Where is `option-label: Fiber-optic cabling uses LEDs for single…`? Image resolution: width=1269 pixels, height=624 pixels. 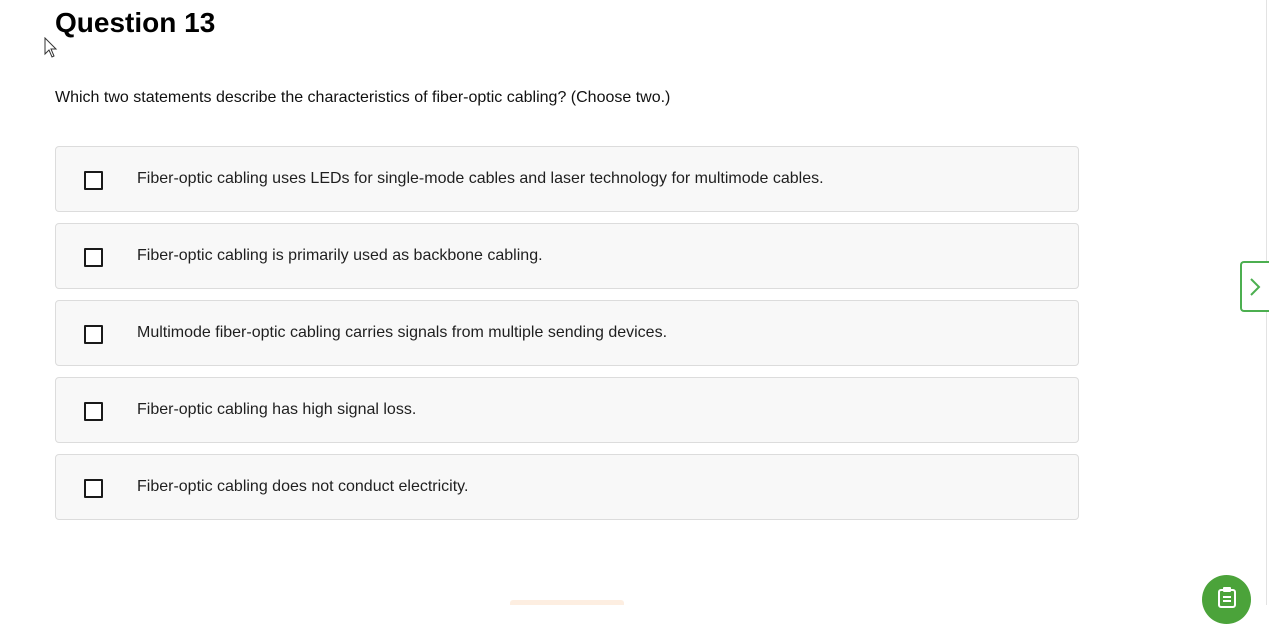 option-label: Fiber-optic cabling uses LEDs for single… is located at coordinates (480, 178).